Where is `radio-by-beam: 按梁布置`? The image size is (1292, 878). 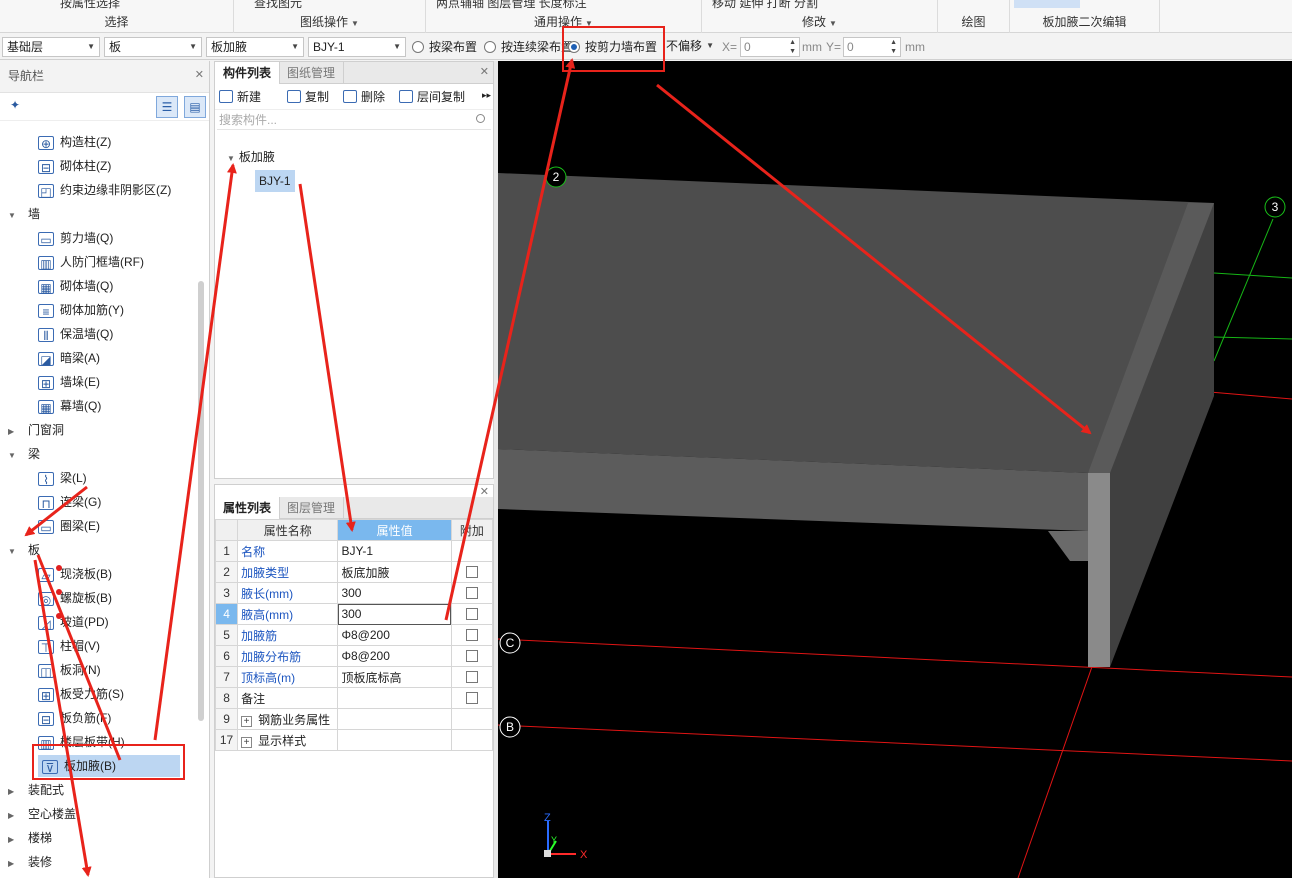 radio-by-beam: 按梁布置 is located at coordinates (444, 47).